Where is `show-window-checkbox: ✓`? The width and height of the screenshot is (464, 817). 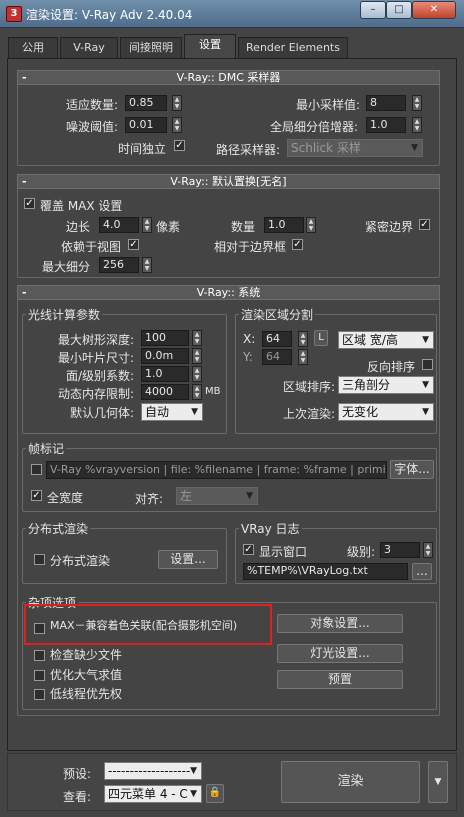
show-window-checkbox: ✓ is located at coordinates (248, 549).